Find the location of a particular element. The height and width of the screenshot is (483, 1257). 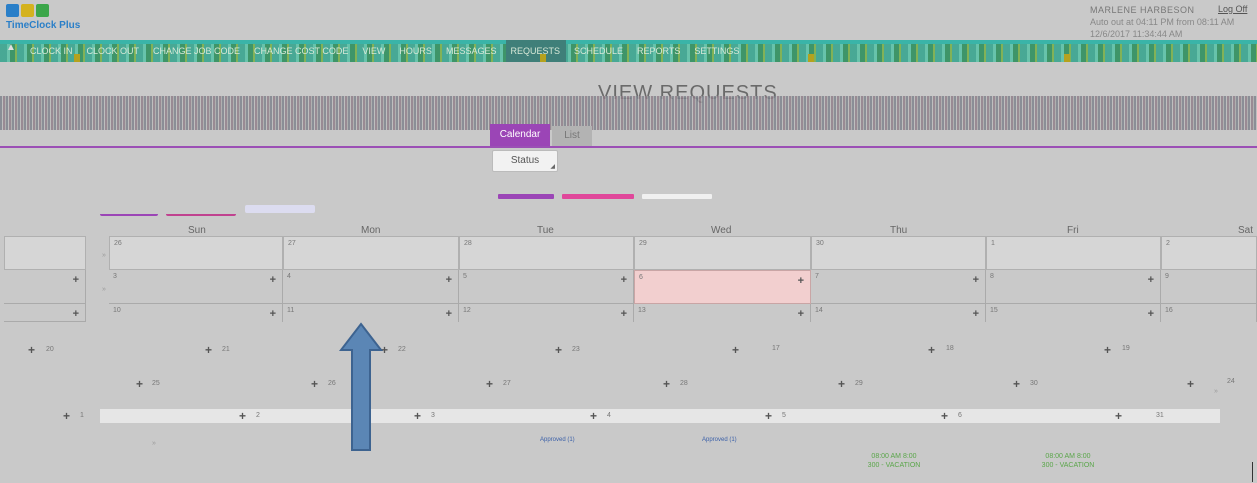

day-cell: 2 is located at coordinates (1209, 253).